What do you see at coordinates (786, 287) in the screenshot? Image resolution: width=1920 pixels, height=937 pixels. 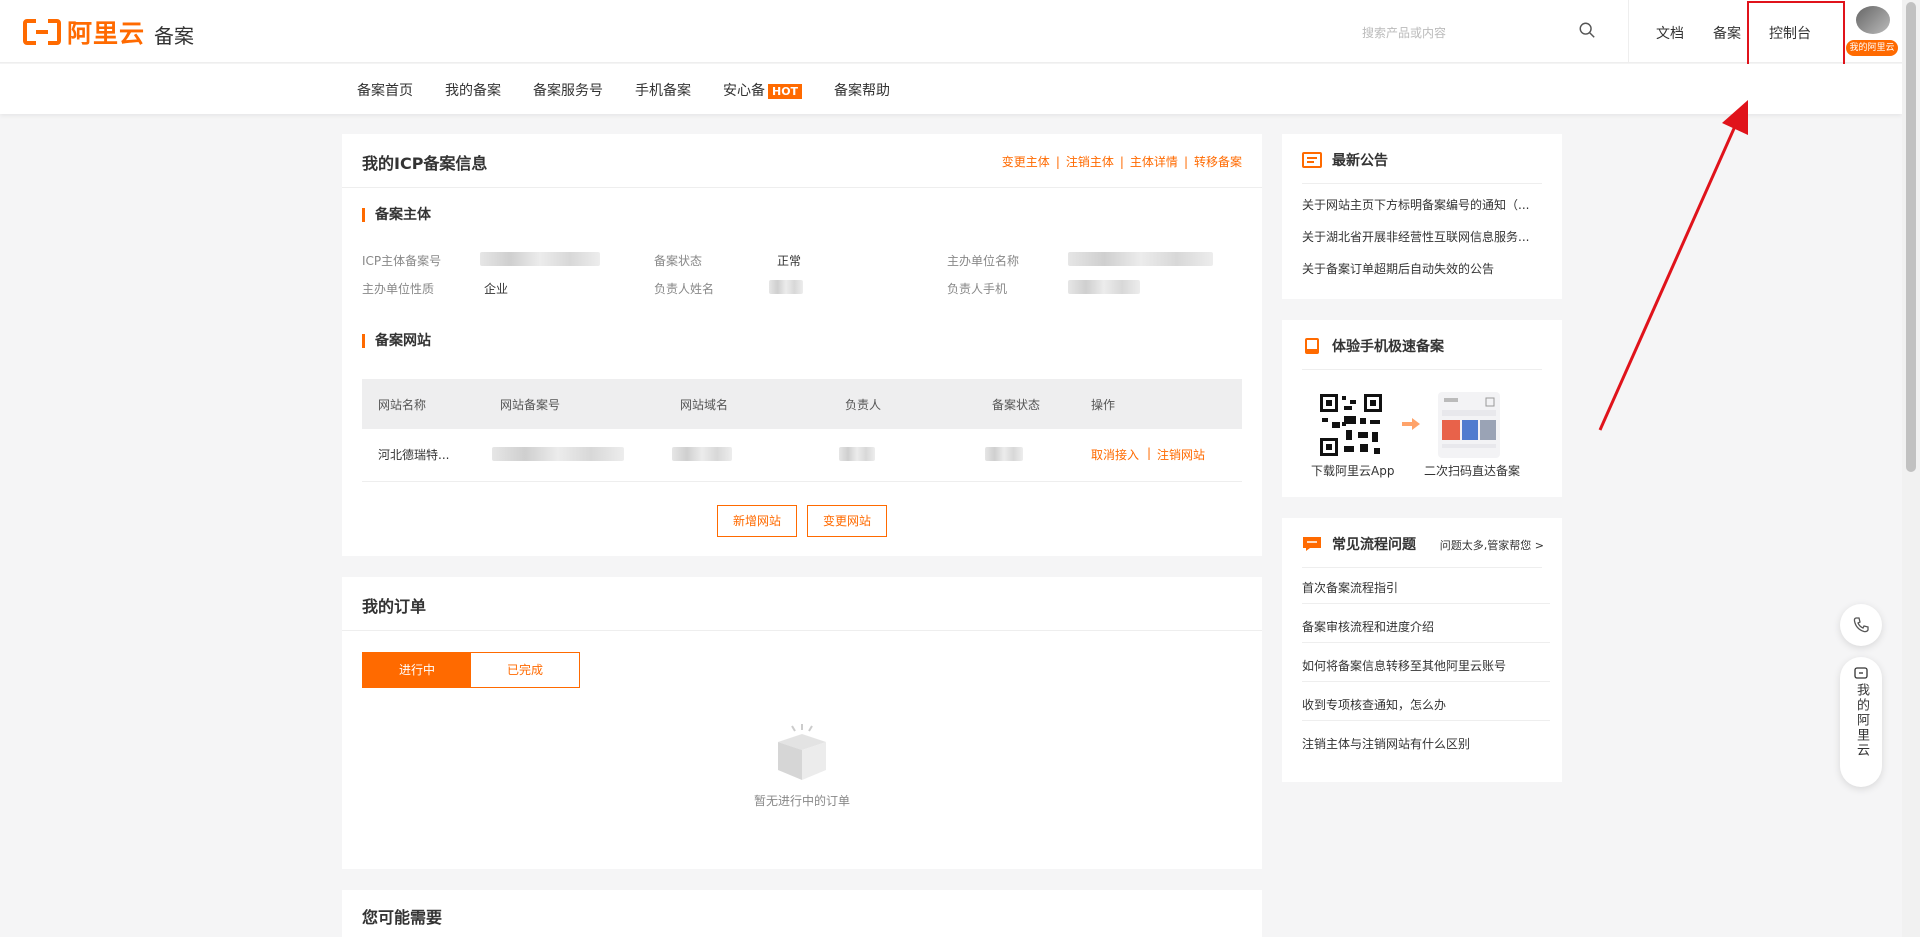 I see `owner-name-value-redacted` at bounding box center [786, 287].